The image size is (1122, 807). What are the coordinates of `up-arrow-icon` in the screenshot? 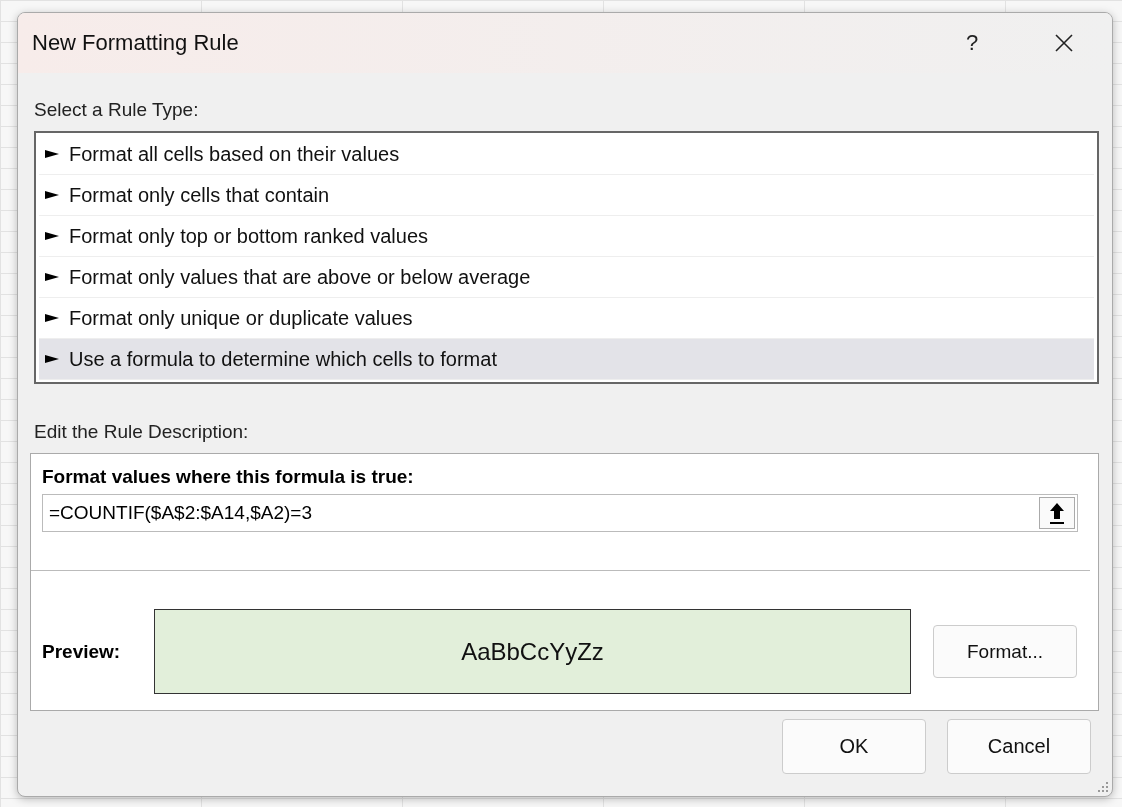 It's located at (1057, 513).